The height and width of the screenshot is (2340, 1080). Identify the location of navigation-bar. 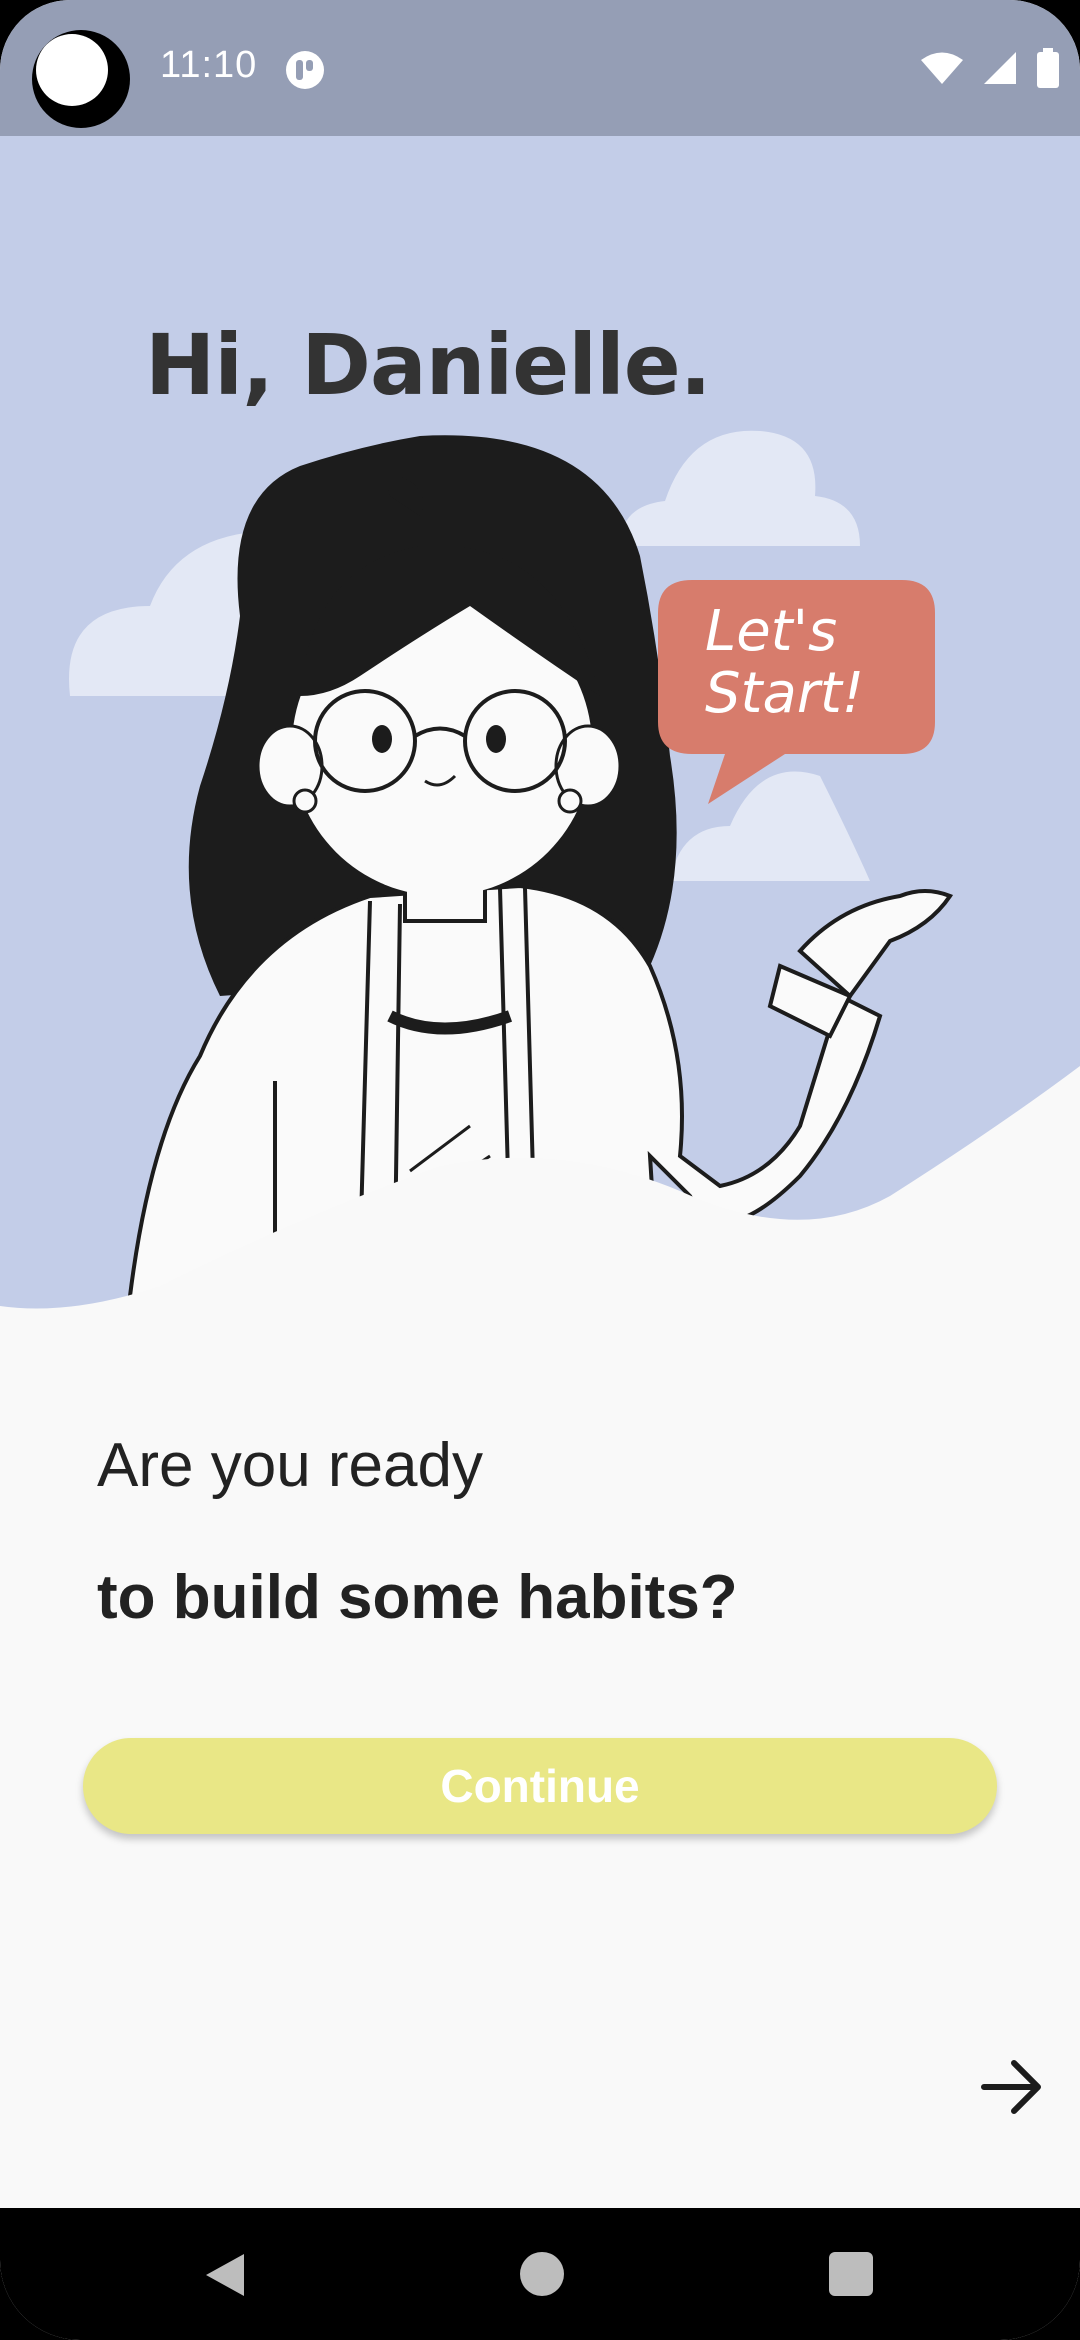
(540, 2274).